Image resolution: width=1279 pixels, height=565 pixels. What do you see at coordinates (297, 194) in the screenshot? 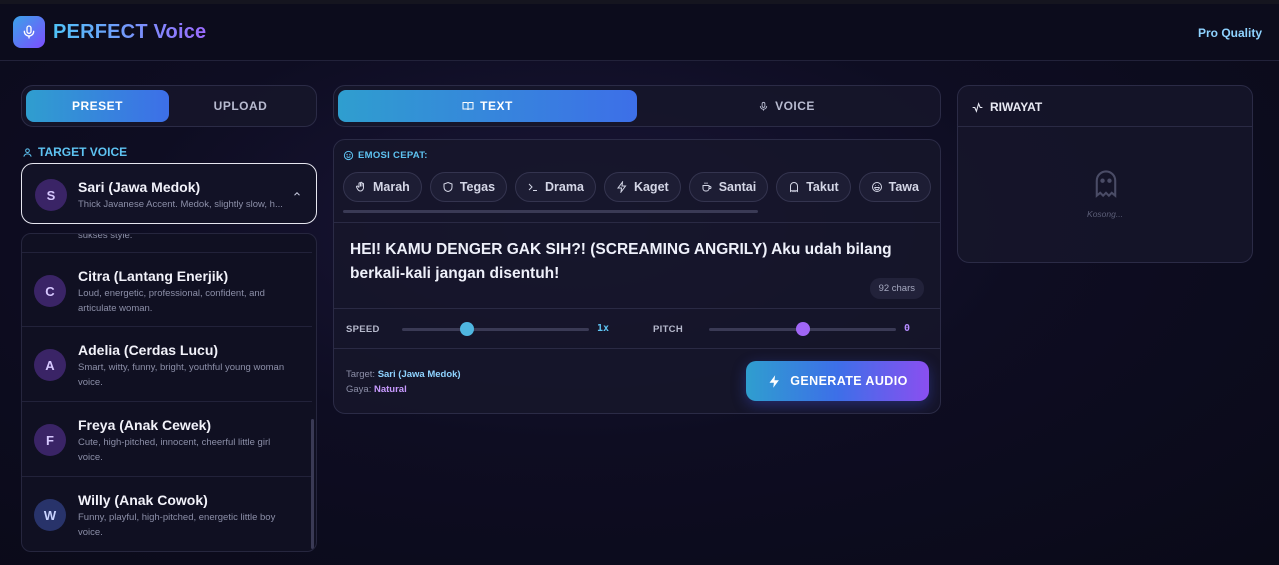
I see `chevron-up-icon` at bounding box center [297, 194].